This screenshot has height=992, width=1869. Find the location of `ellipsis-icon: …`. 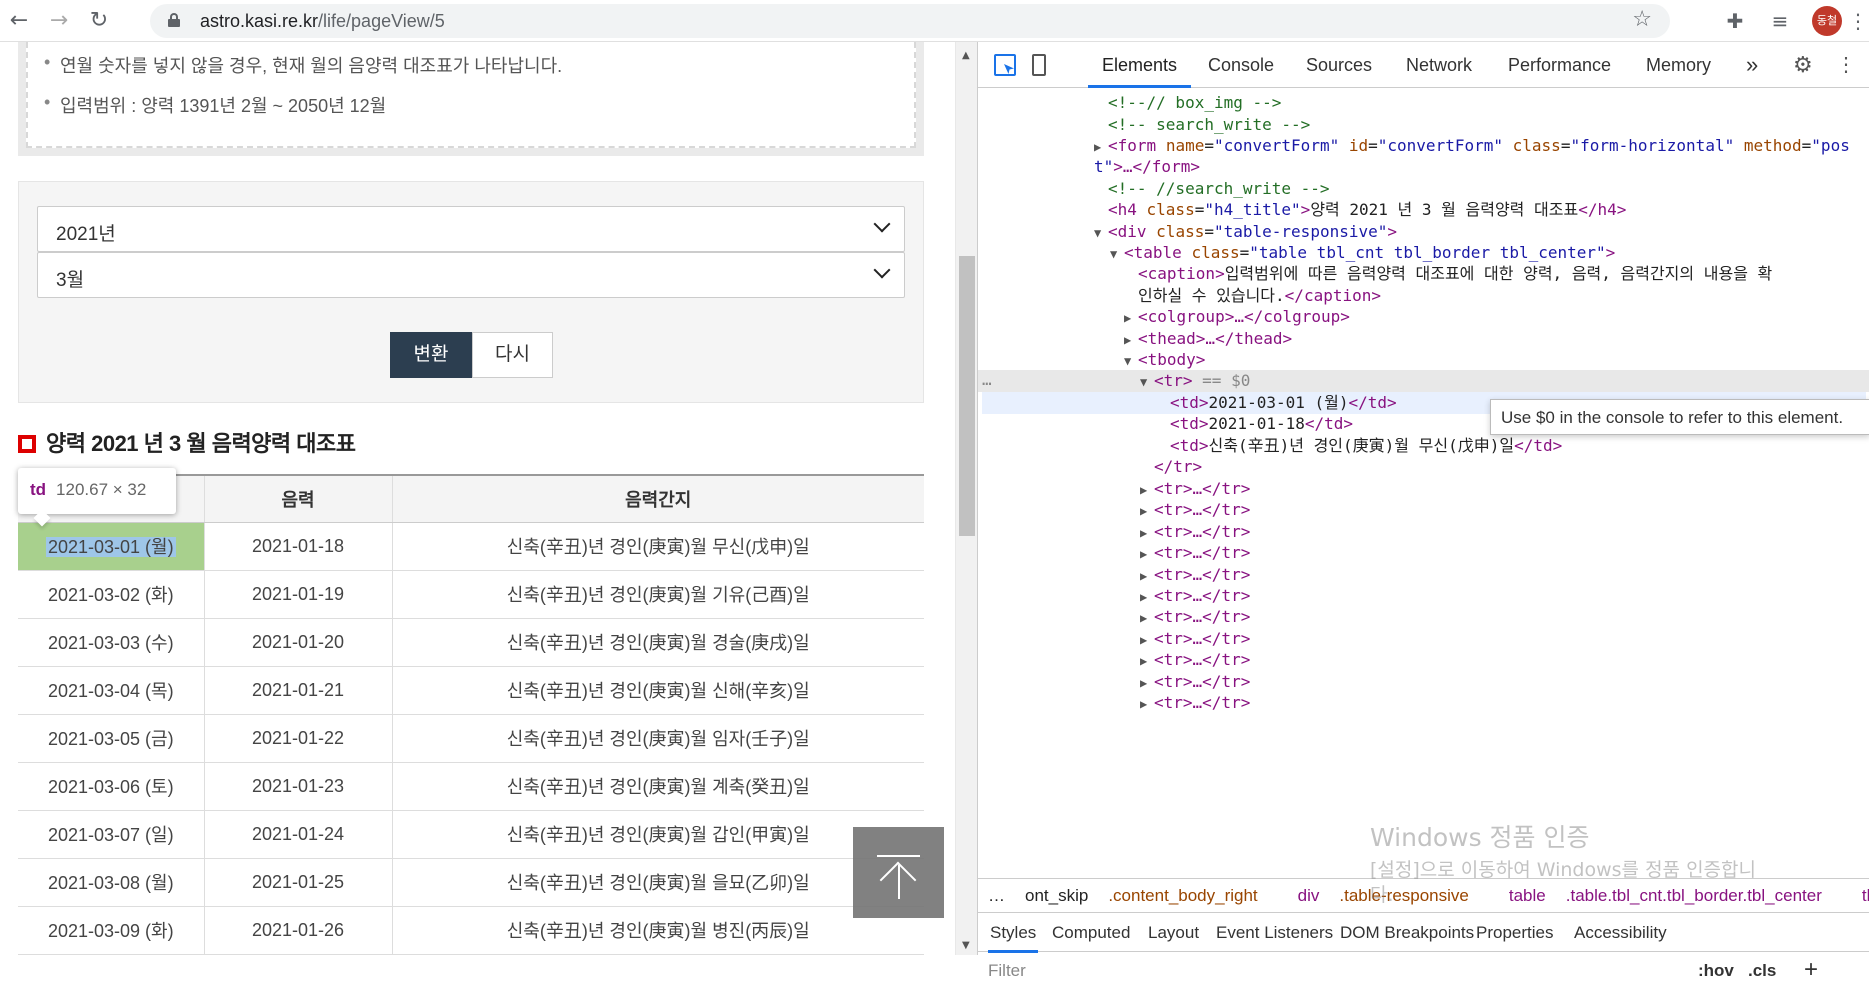

ellipsis-icon: … is located at coordinates (987, 380).